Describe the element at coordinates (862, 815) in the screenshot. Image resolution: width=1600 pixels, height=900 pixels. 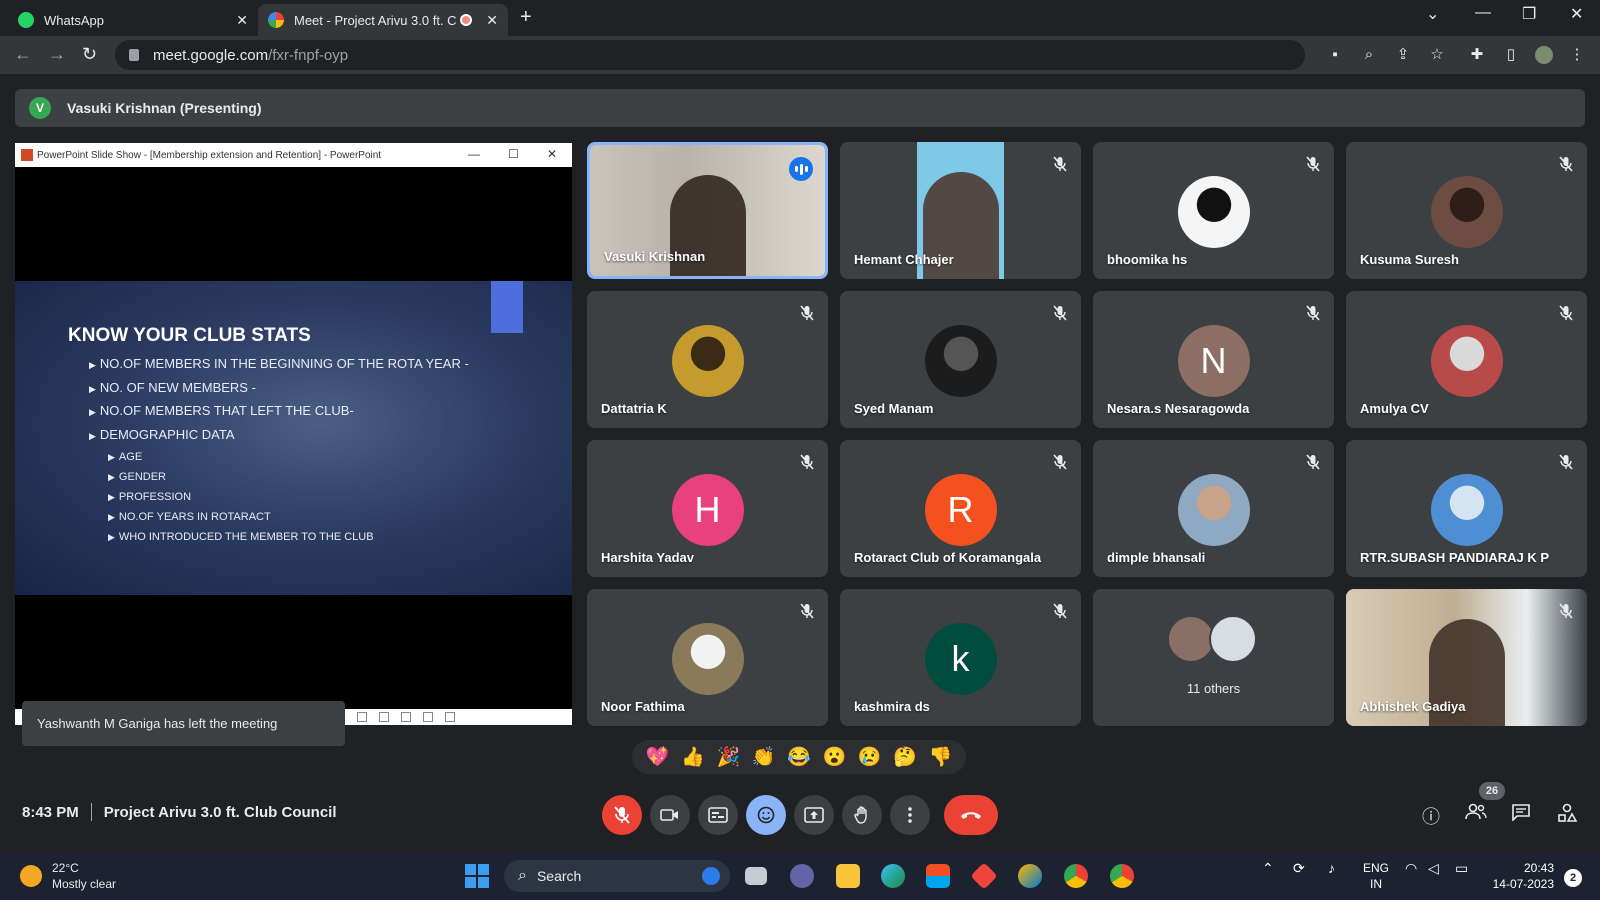
I see `raise-hand-button` at that location.